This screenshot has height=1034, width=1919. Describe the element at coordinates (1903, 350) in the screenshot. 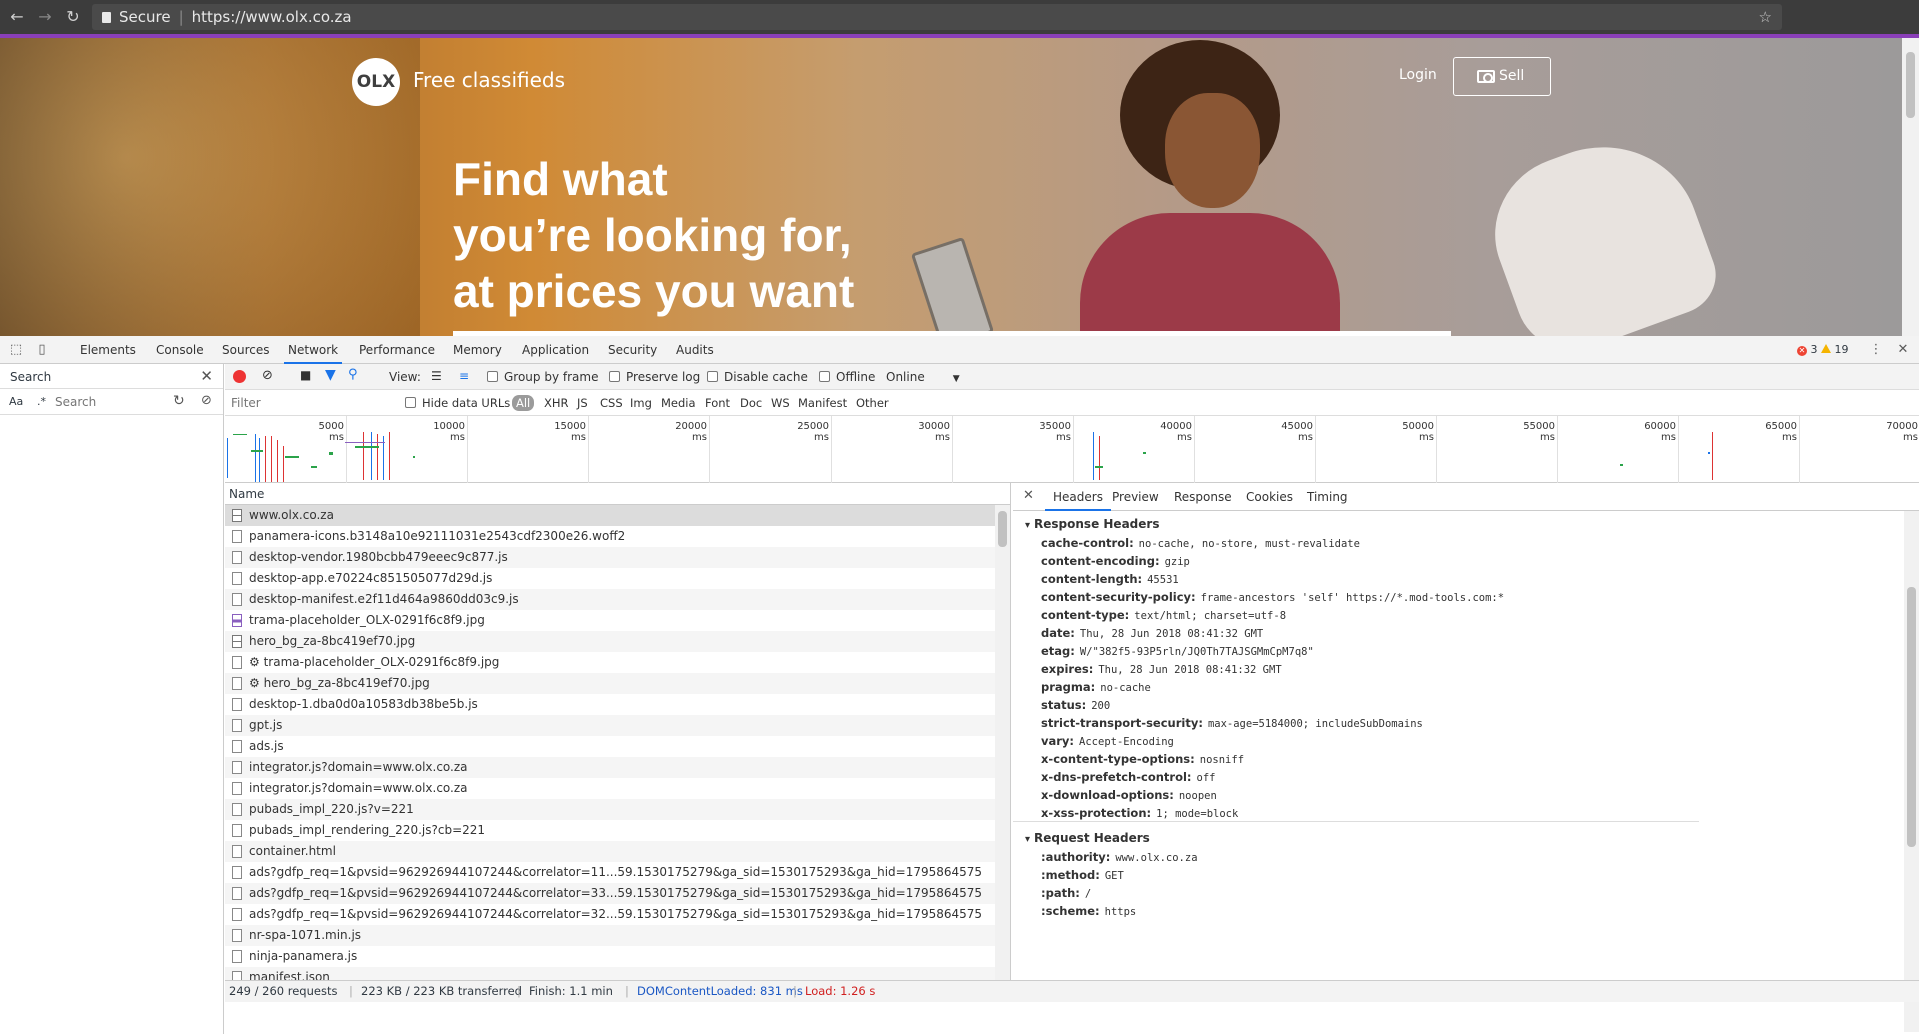

I see `close-devtools-icon: ✕` at that location.